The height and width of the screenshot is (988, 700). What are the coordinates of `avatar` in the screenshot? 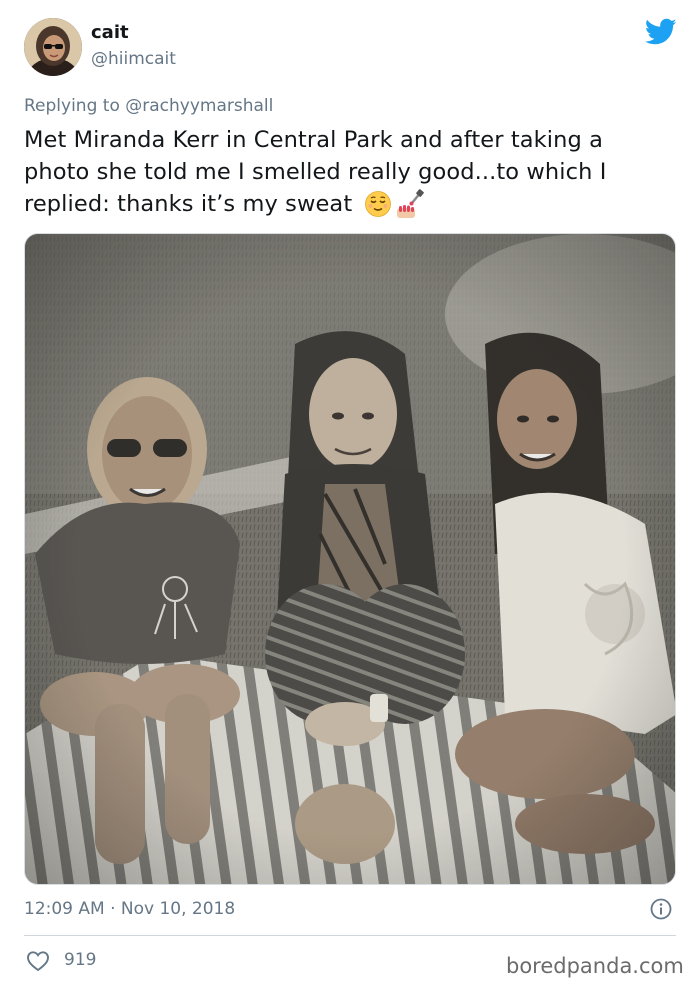 It's located at (53, 47).